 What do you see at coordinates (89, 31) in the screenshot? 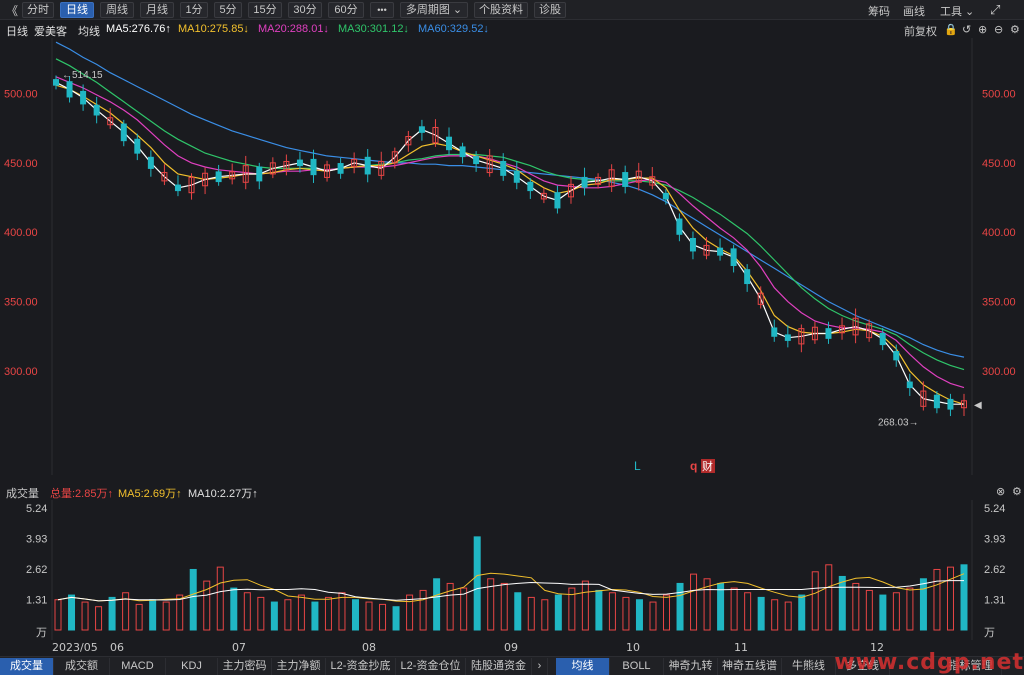
I see `indicator-mode: 均线` at bounding box center [89, 31].